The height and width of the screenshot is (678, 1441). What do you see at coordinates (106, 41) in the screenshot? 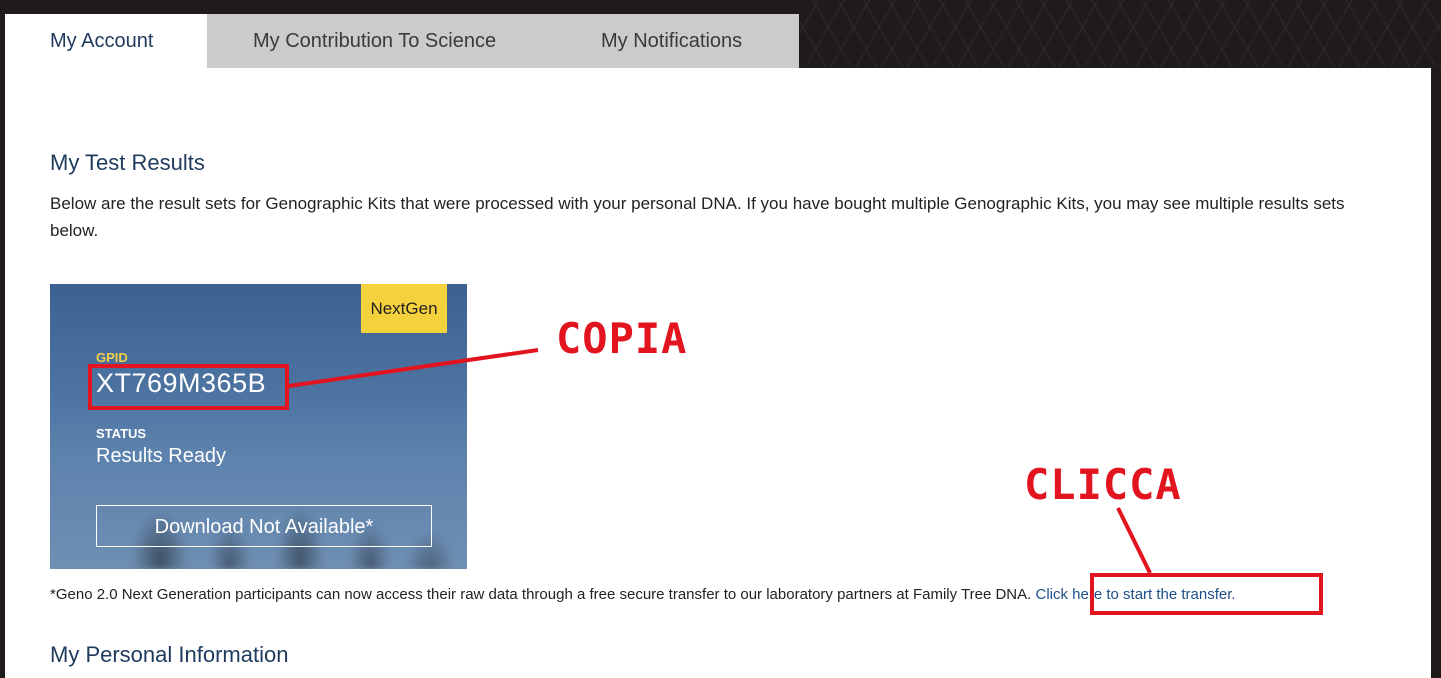
I see `tab-my-account: My Account` at bounding box center [106, 41].